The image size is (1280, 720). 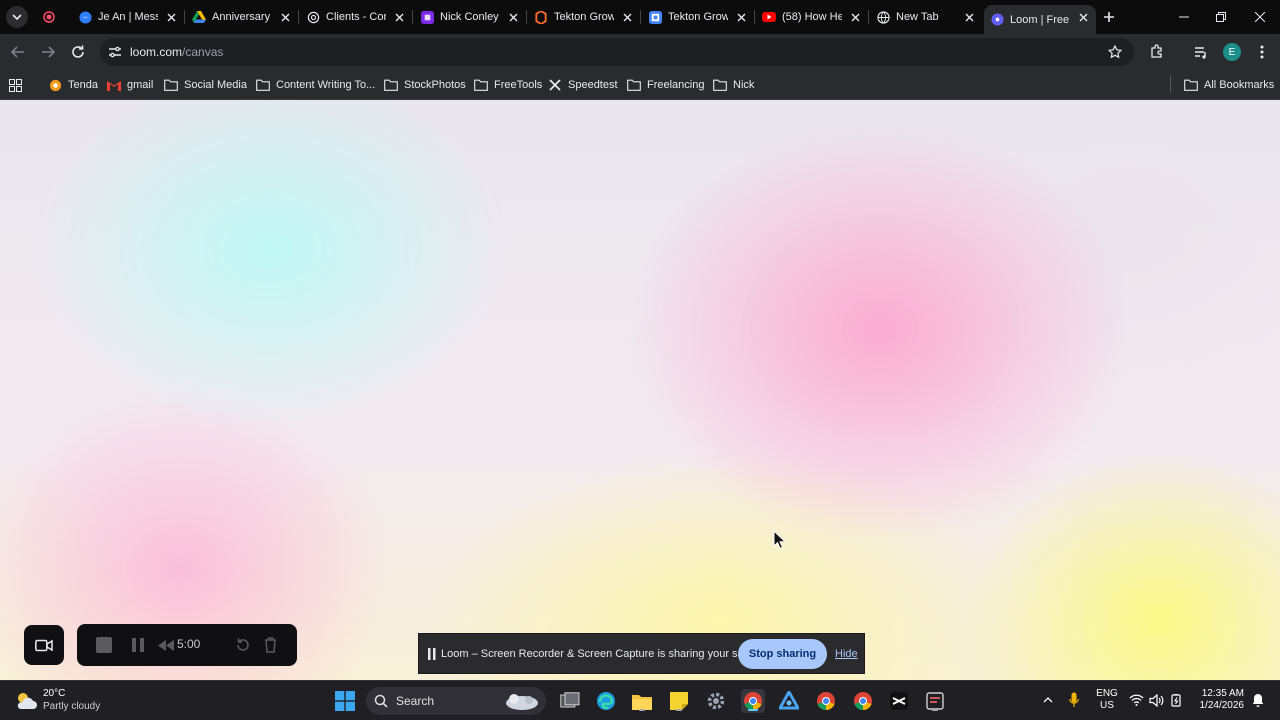 What do you see at coordinates (679, 701) in the screenshot?
I see `sticky-notes-app` at bounding box center [679, 701].